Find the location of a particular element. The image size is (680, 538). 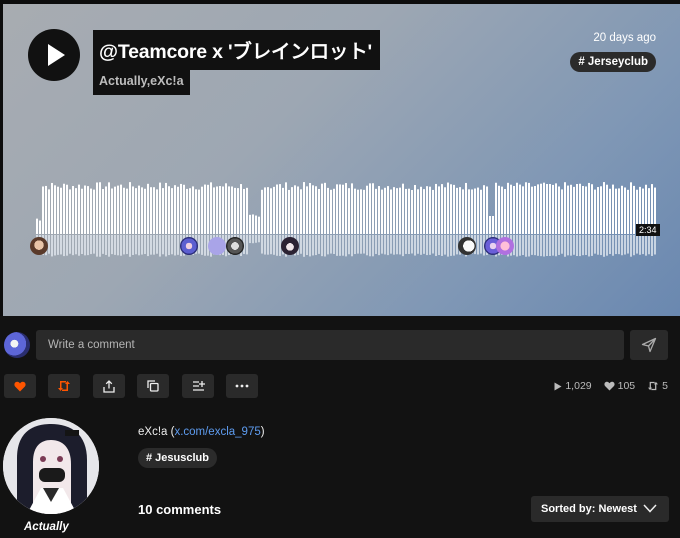

description-link: x.com/excla_975 is located at coordinates (217, 432).